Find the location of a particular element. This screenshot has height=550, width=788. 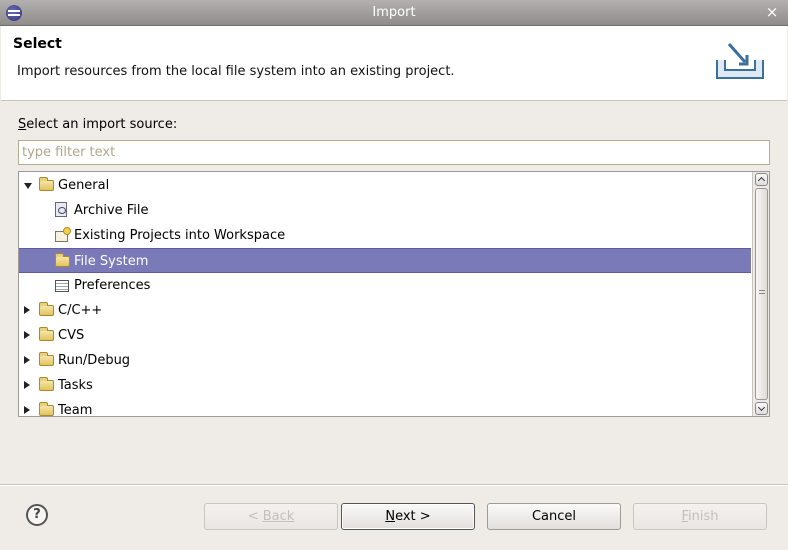

cancel-button: Cancel is located at coordinates (554, 516).